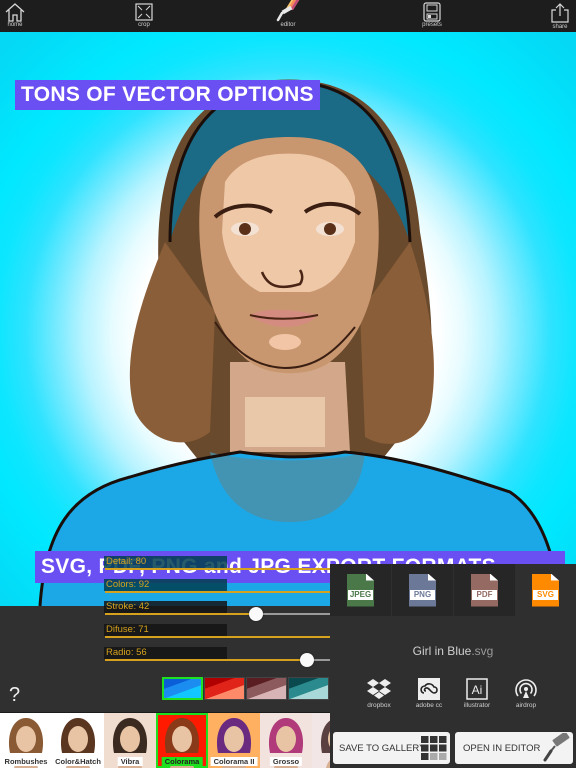 The image size is (576, 768). What do you see at coordinates (224, 688) in the screenshot?
I see `palette-red` at bounding box center [224, 688].